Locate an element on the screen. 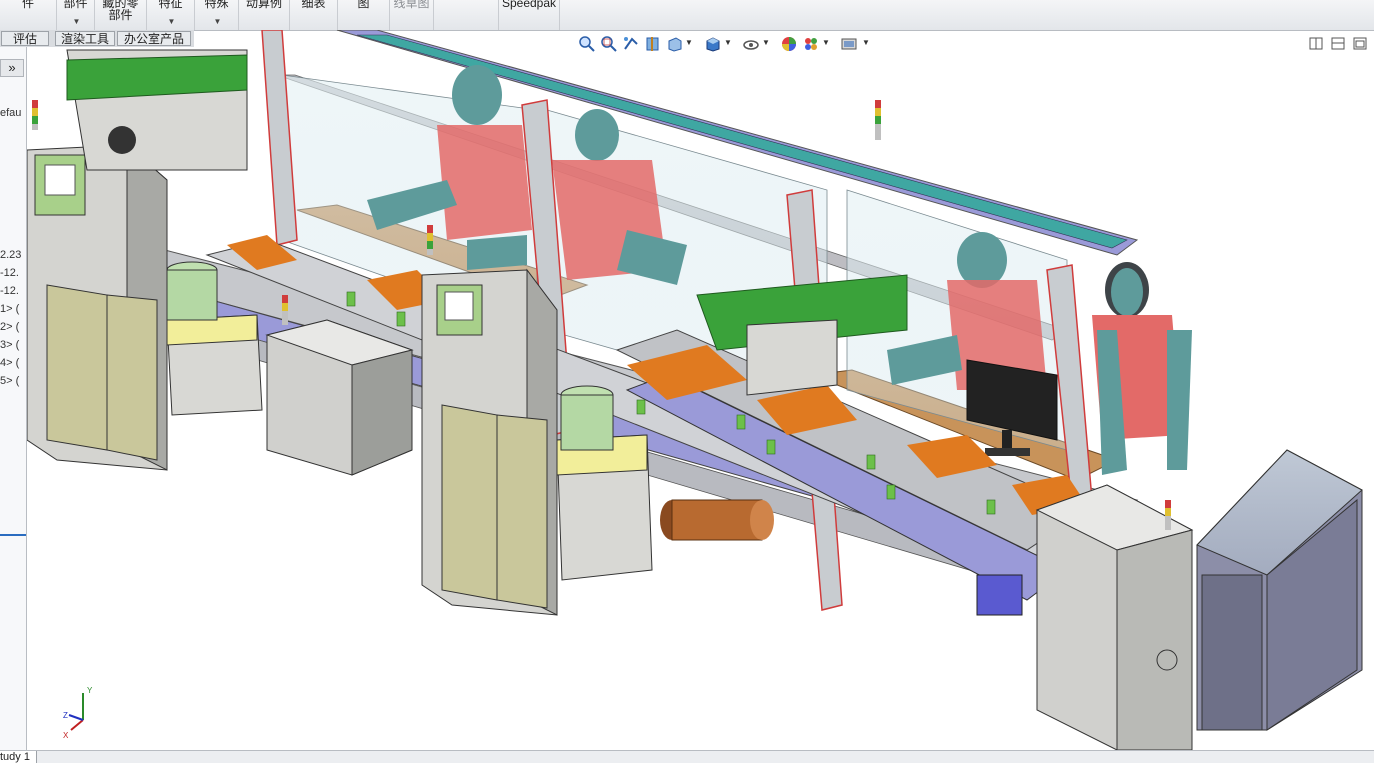 This screenshot has width=1374, height=763. collapse-panel-button: » is located at coordinates (12, 68).